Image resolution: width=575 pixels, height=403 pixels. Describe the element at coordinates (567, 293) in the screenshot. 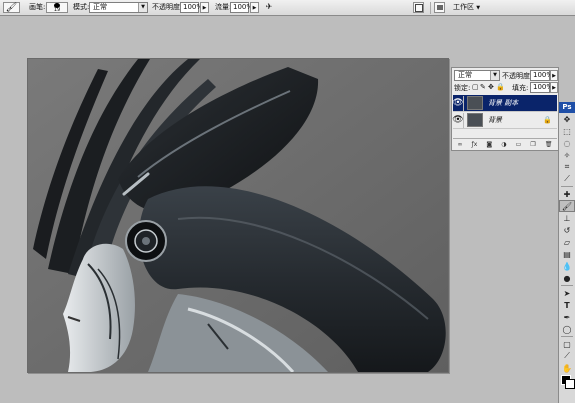

I see `path-select-icon: ➤` at that location.